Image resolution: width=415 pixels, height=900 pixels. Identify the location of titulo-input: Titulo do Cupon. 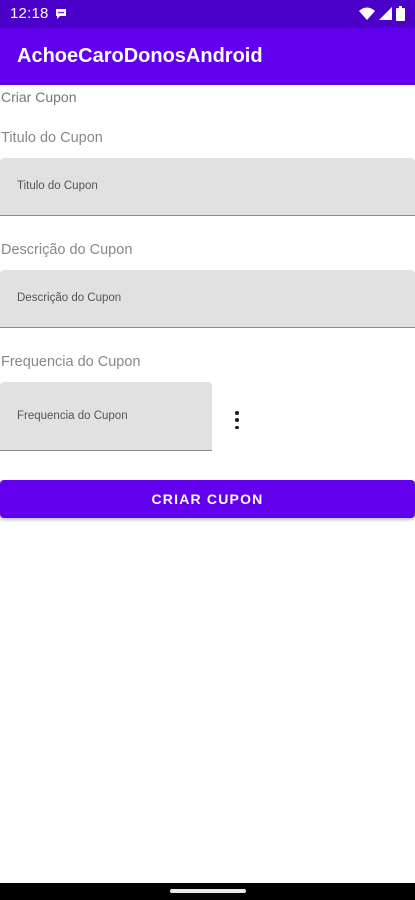
(207, 187).